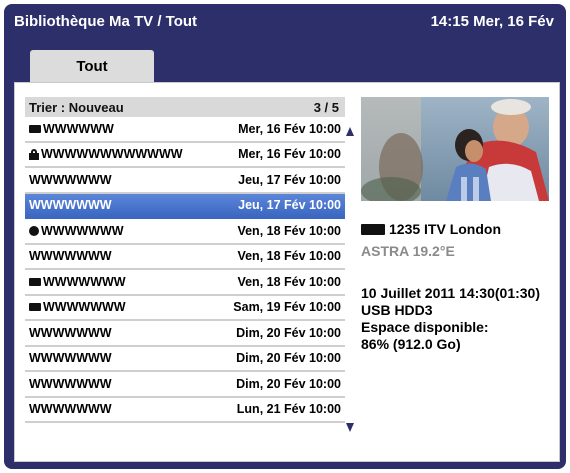 The height and width of the screenshot is (473, 570). Describe the element at coordinates (78, 128) in the screenshot. I see `recording-title: WWWWWW` at that location.